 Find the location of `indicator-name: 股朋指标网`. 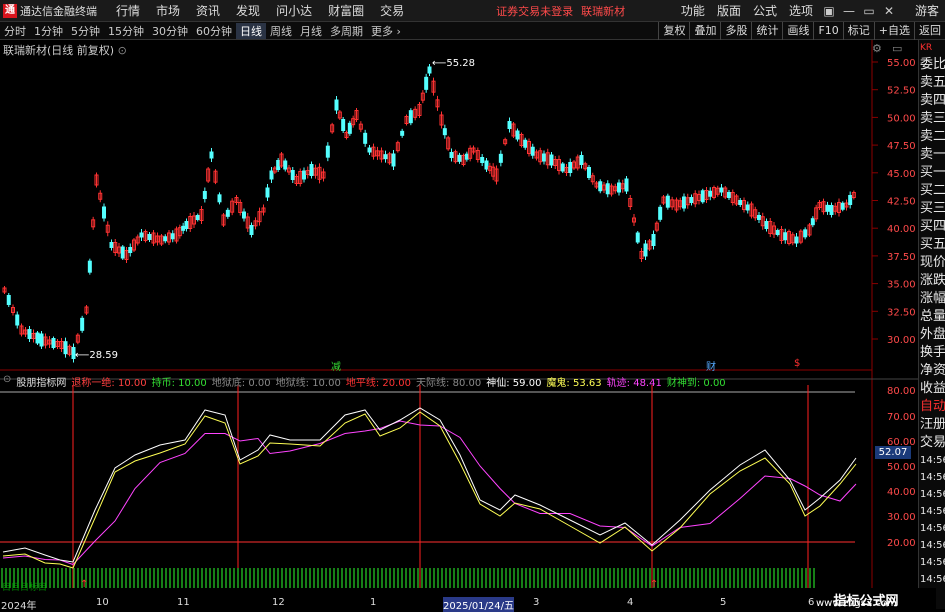

indicator-name: 股朋指标网 is located at coordinates (41, 381).